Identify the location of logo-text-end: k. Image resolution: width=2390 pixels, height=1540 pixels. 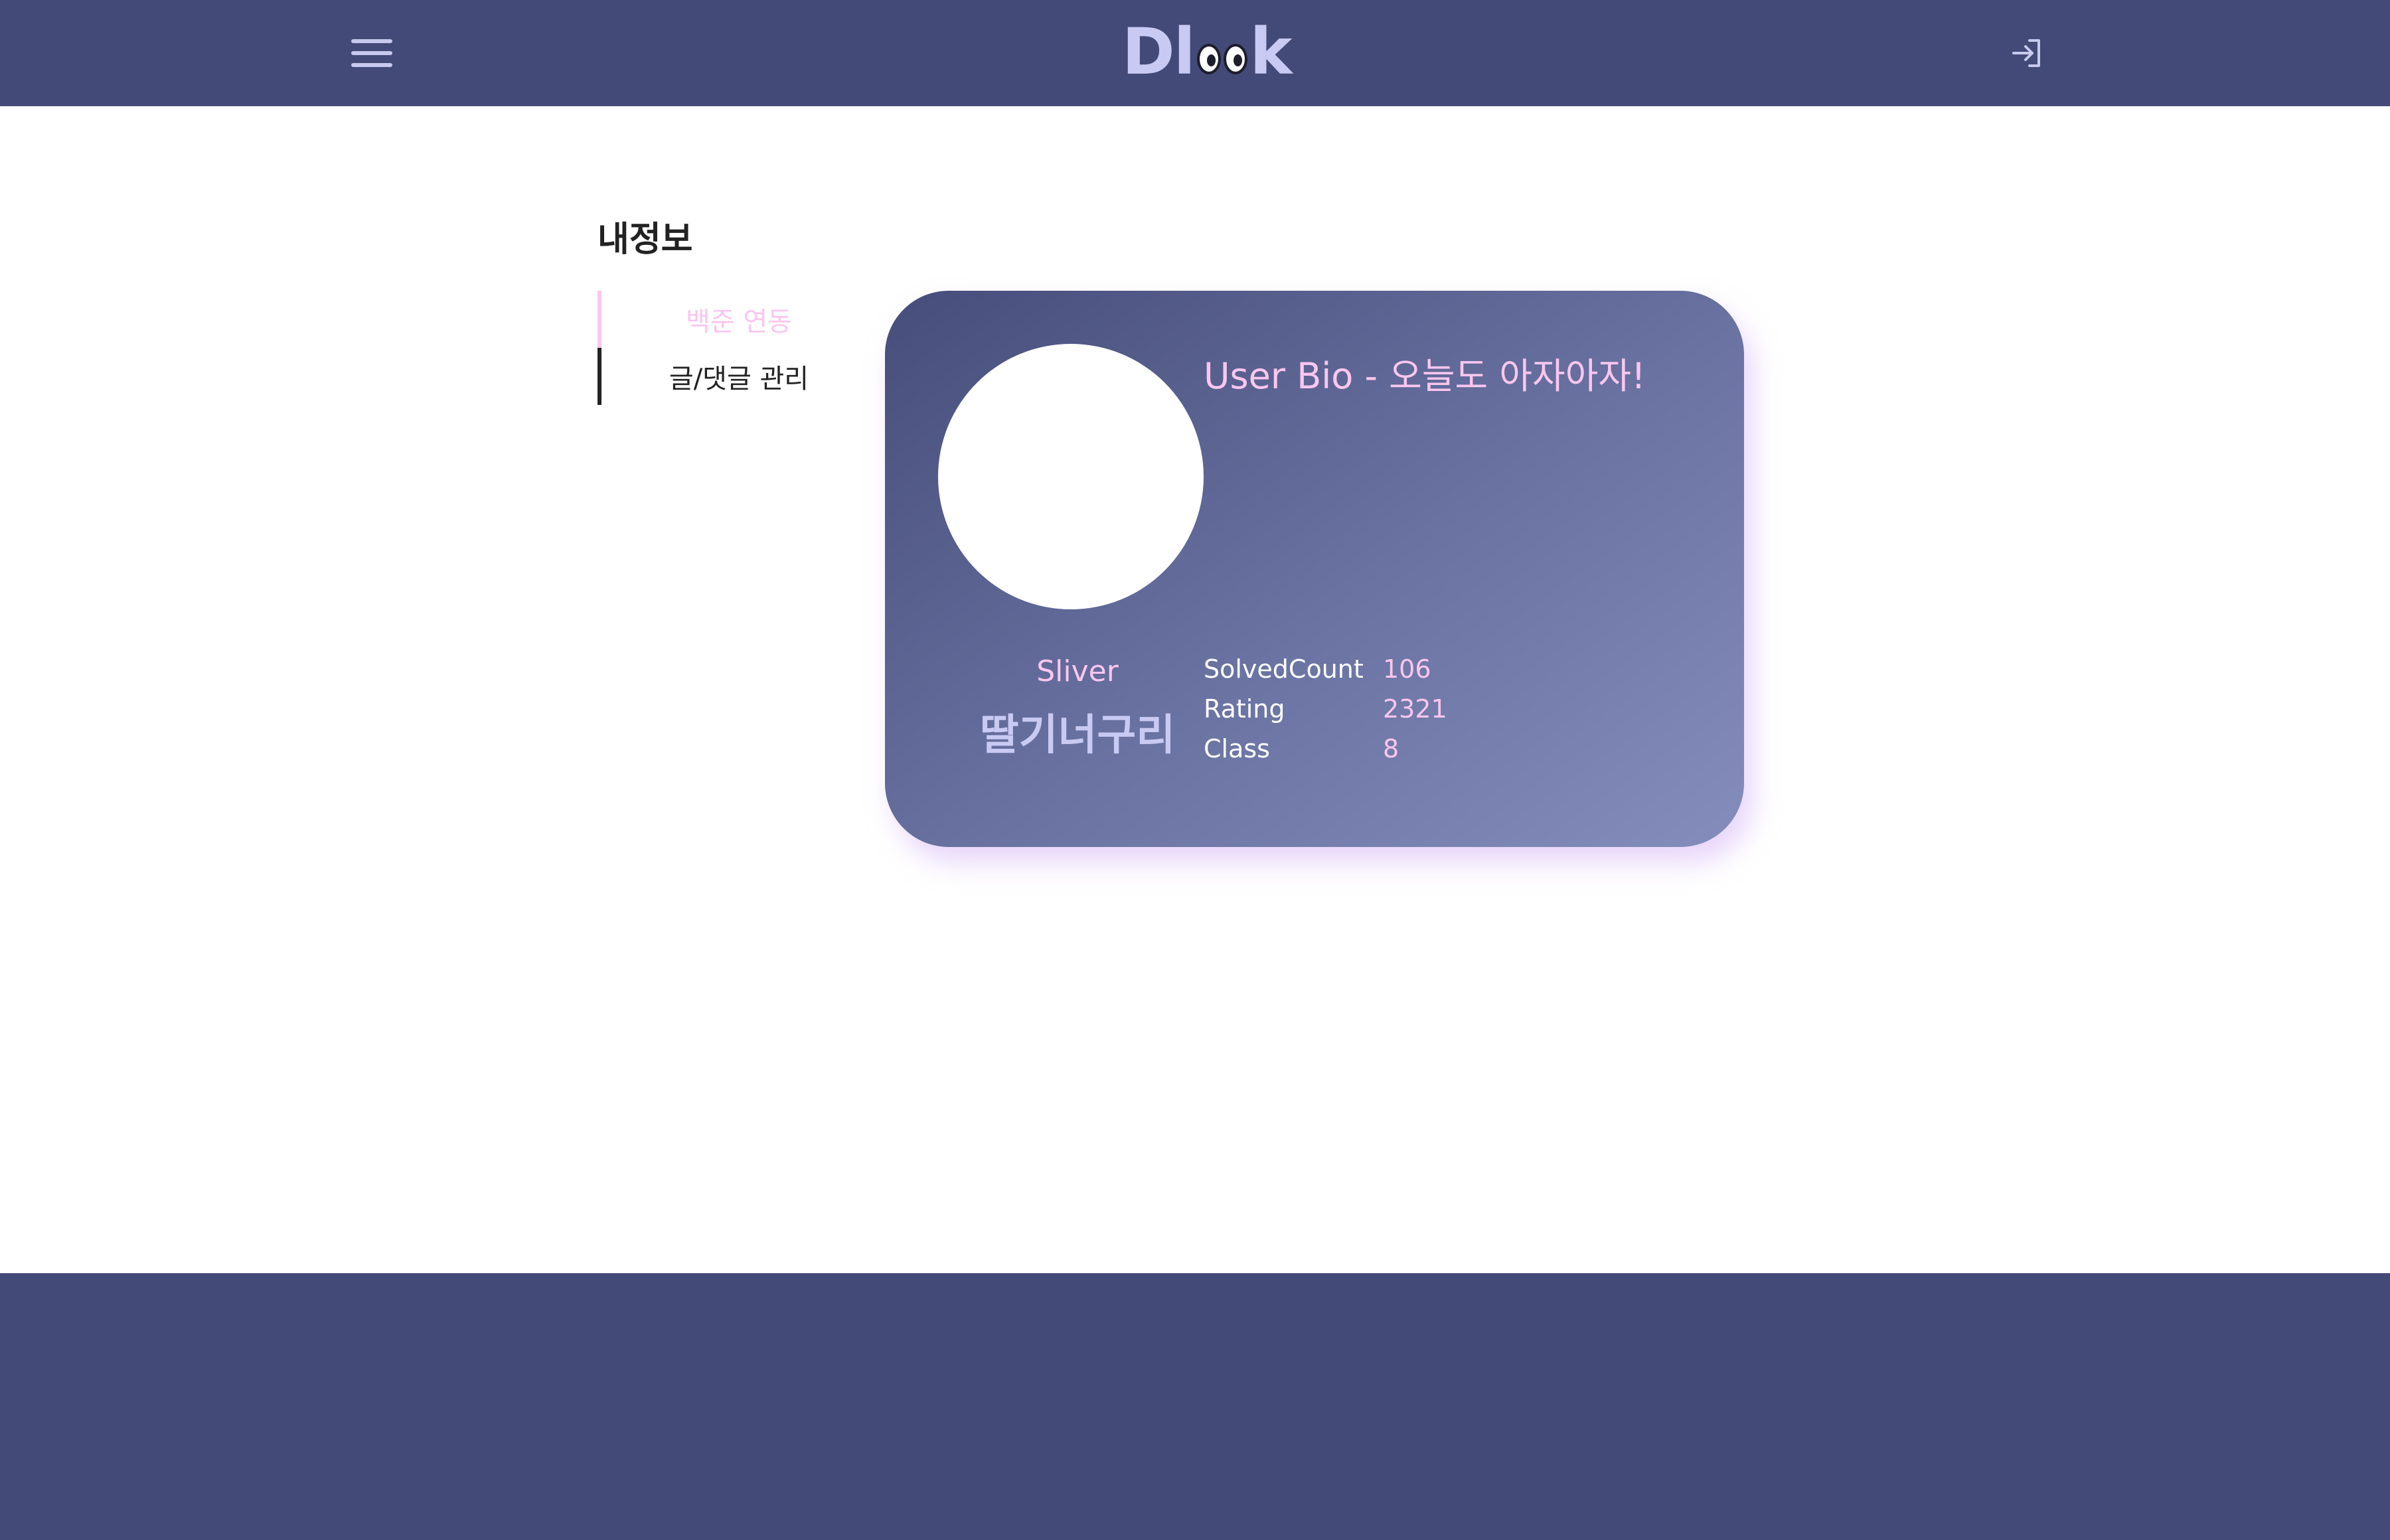
(1271, 52).